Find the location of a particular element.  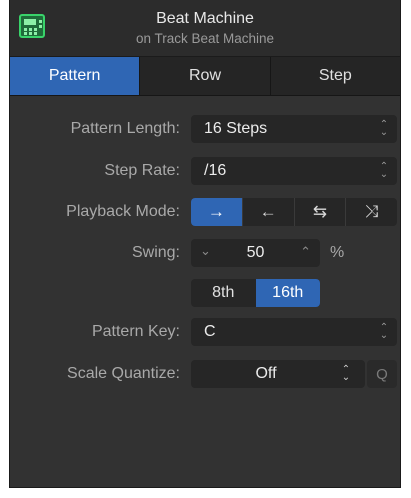

pattern-length-row: Pattern Length: 16 Steps ⌃ ⌄ is located at coordinates (205, 129).